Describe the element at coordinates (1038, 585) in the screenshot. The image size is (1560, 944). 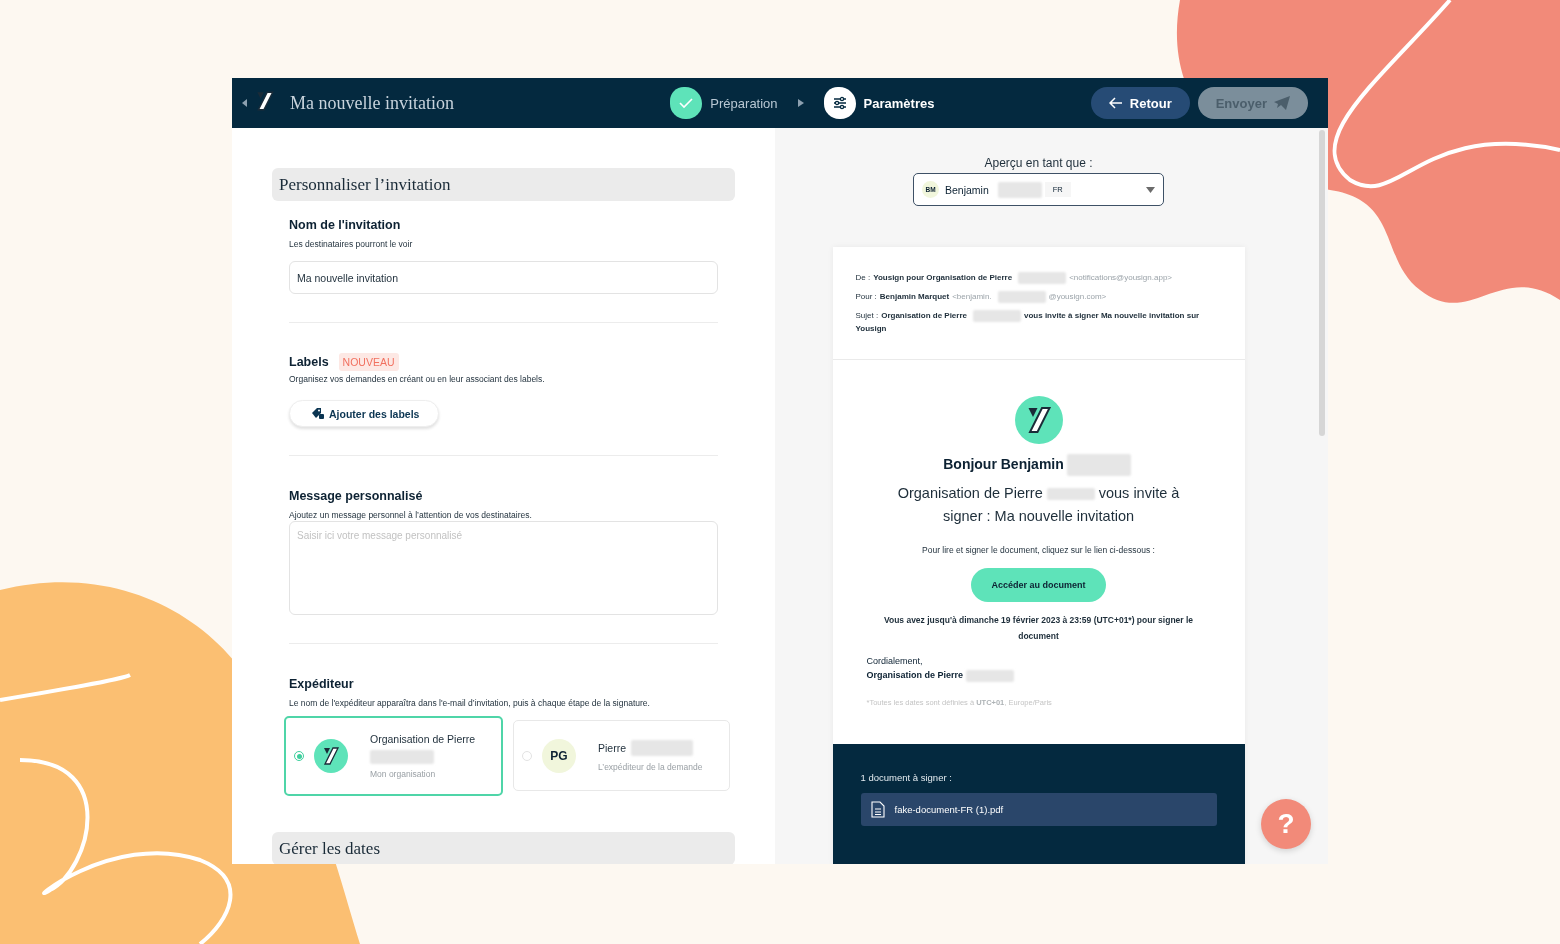
I see `access-document-button: Accéder au document` at that location.